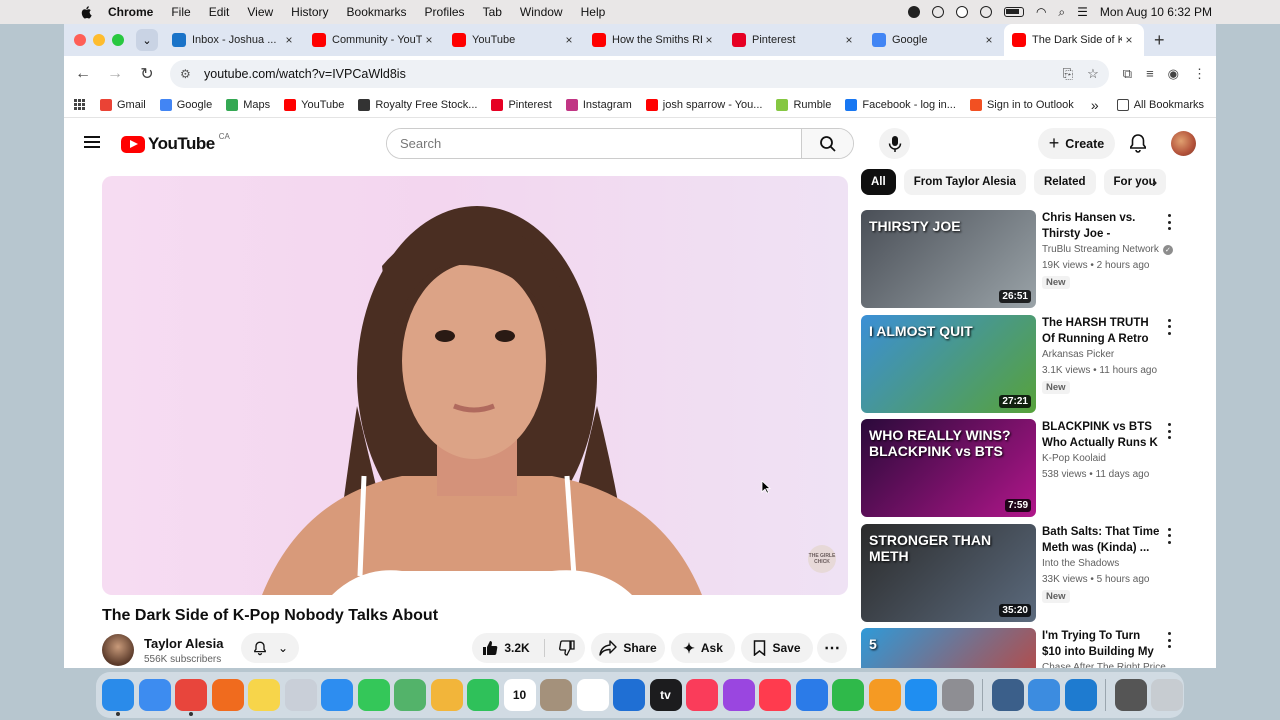 This screenshot has width=1280, height=720. Describe the element at coordinates (270, 648) in the screenshot. I see `subscription-bell-button: ⌄` at that location.